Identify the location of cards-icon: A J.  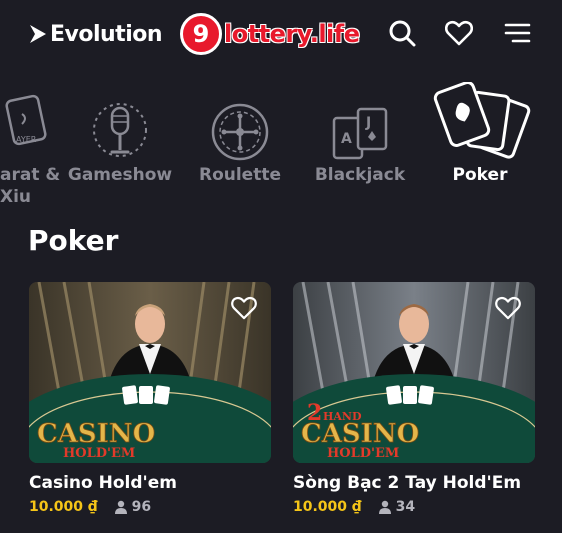
(360, 133).